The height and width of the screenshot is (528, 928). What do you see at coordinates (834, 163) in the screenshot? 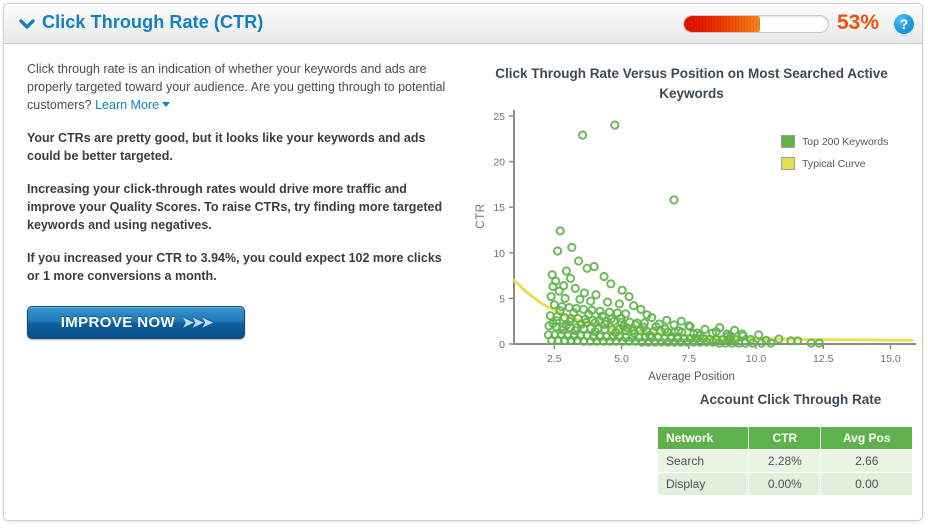
I see `legend-label: Typical Curve` at bounding box center [834, 163].